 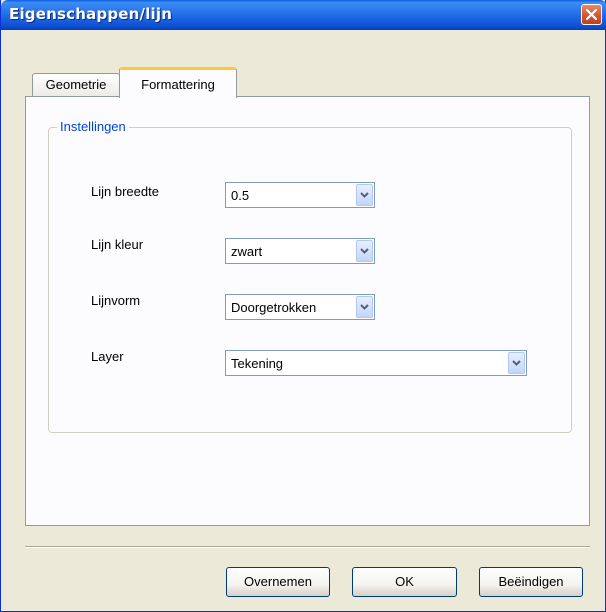 I want to click on line-width-dropdown-button, so click(x=364, y=195).